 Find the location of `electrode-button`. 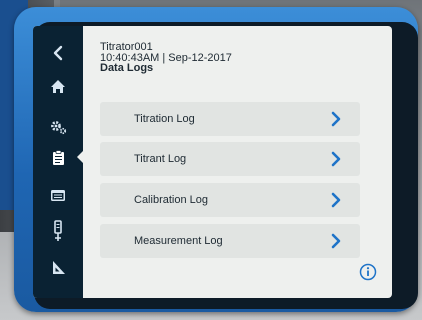

electrode-button is located at coordinates (58, 231).